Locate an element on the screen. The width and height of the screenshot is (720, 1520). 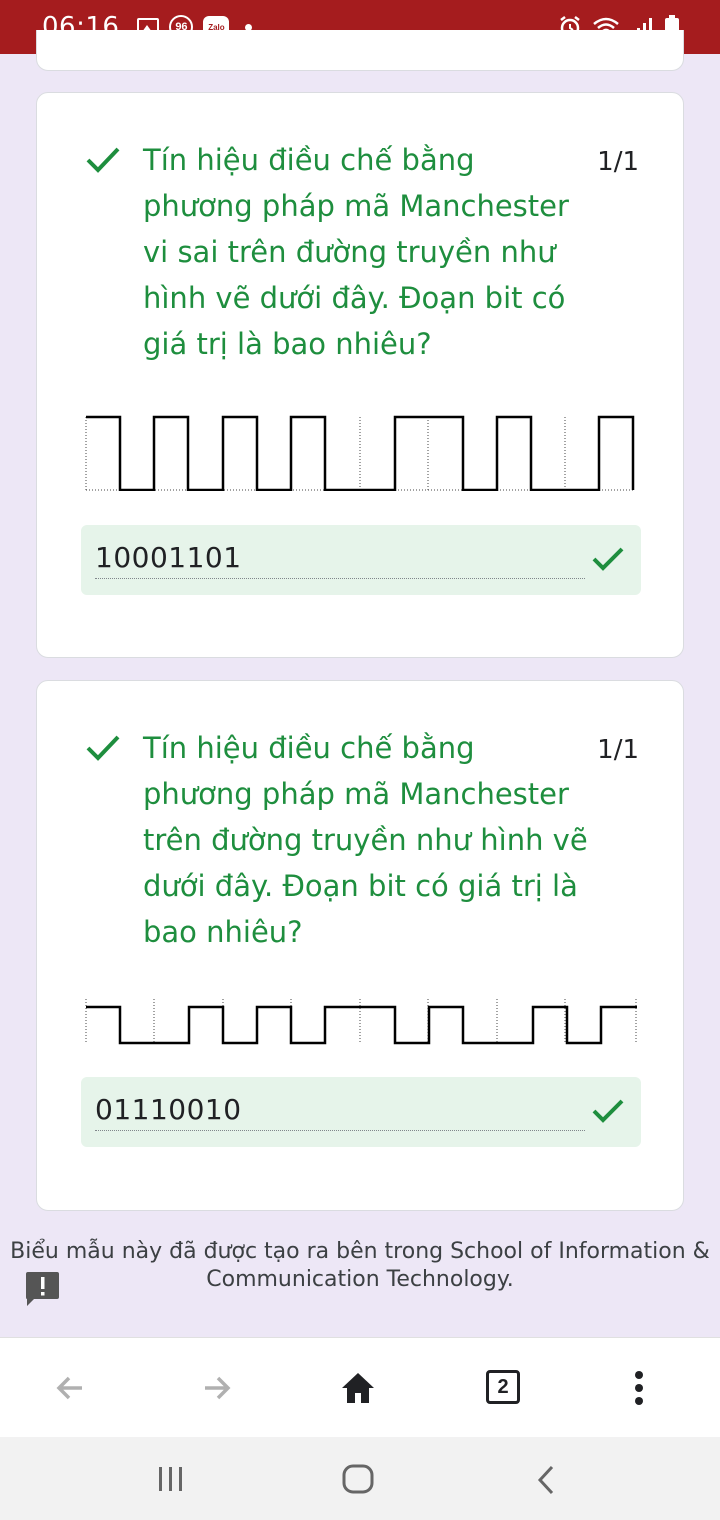
home-circle-icon is located at coordinates (358, 1479).